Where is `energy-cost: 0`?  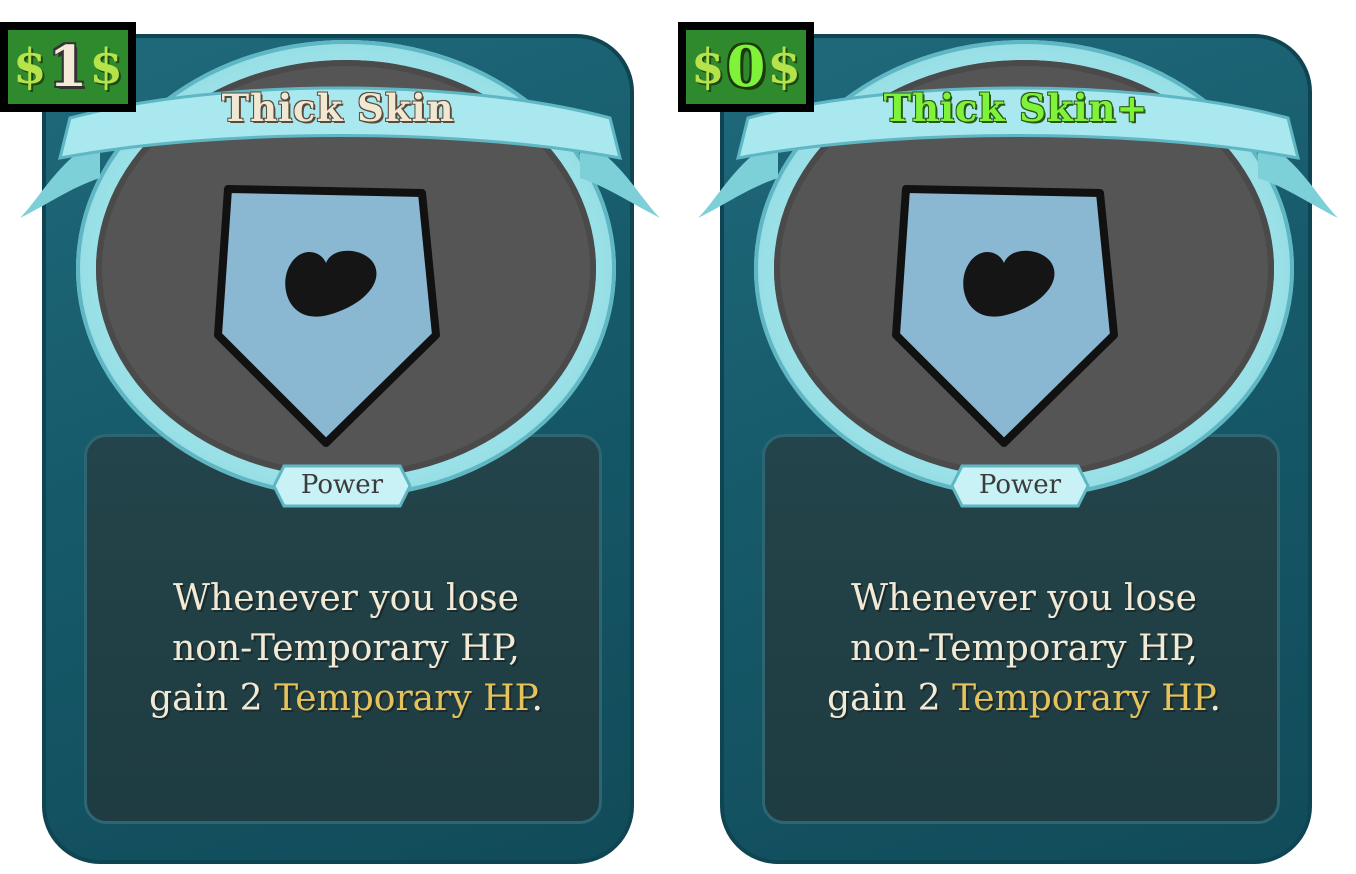 energy-cost: 0 is located at coordinates (746, 67).